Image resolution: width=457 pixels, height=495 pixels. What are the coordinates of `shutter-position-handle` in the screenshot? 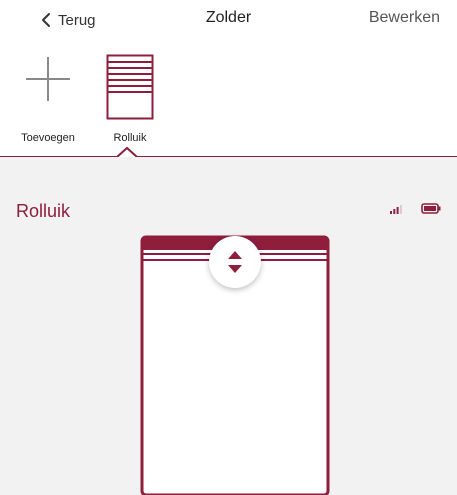 It's located at (235, 262).